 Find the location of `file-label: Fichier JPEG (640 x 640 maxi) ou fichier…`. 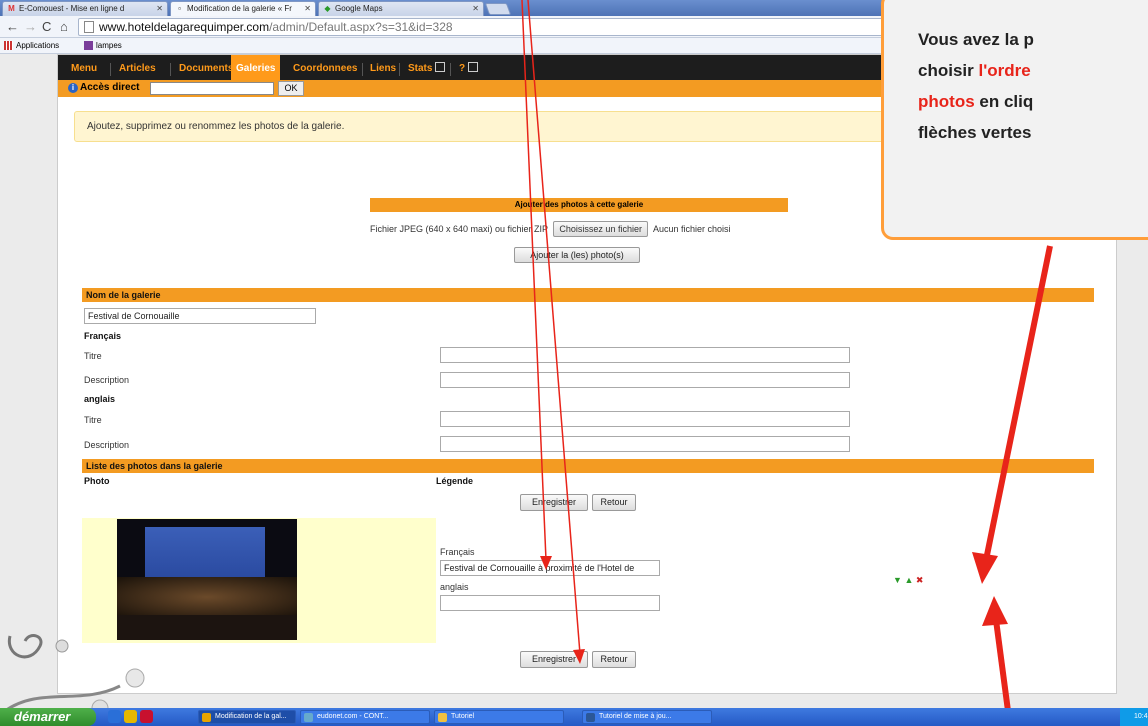

file-label: Fichier JPEG (640 x 640 maxi) ou fichier… is located at coordinates (459, 229).